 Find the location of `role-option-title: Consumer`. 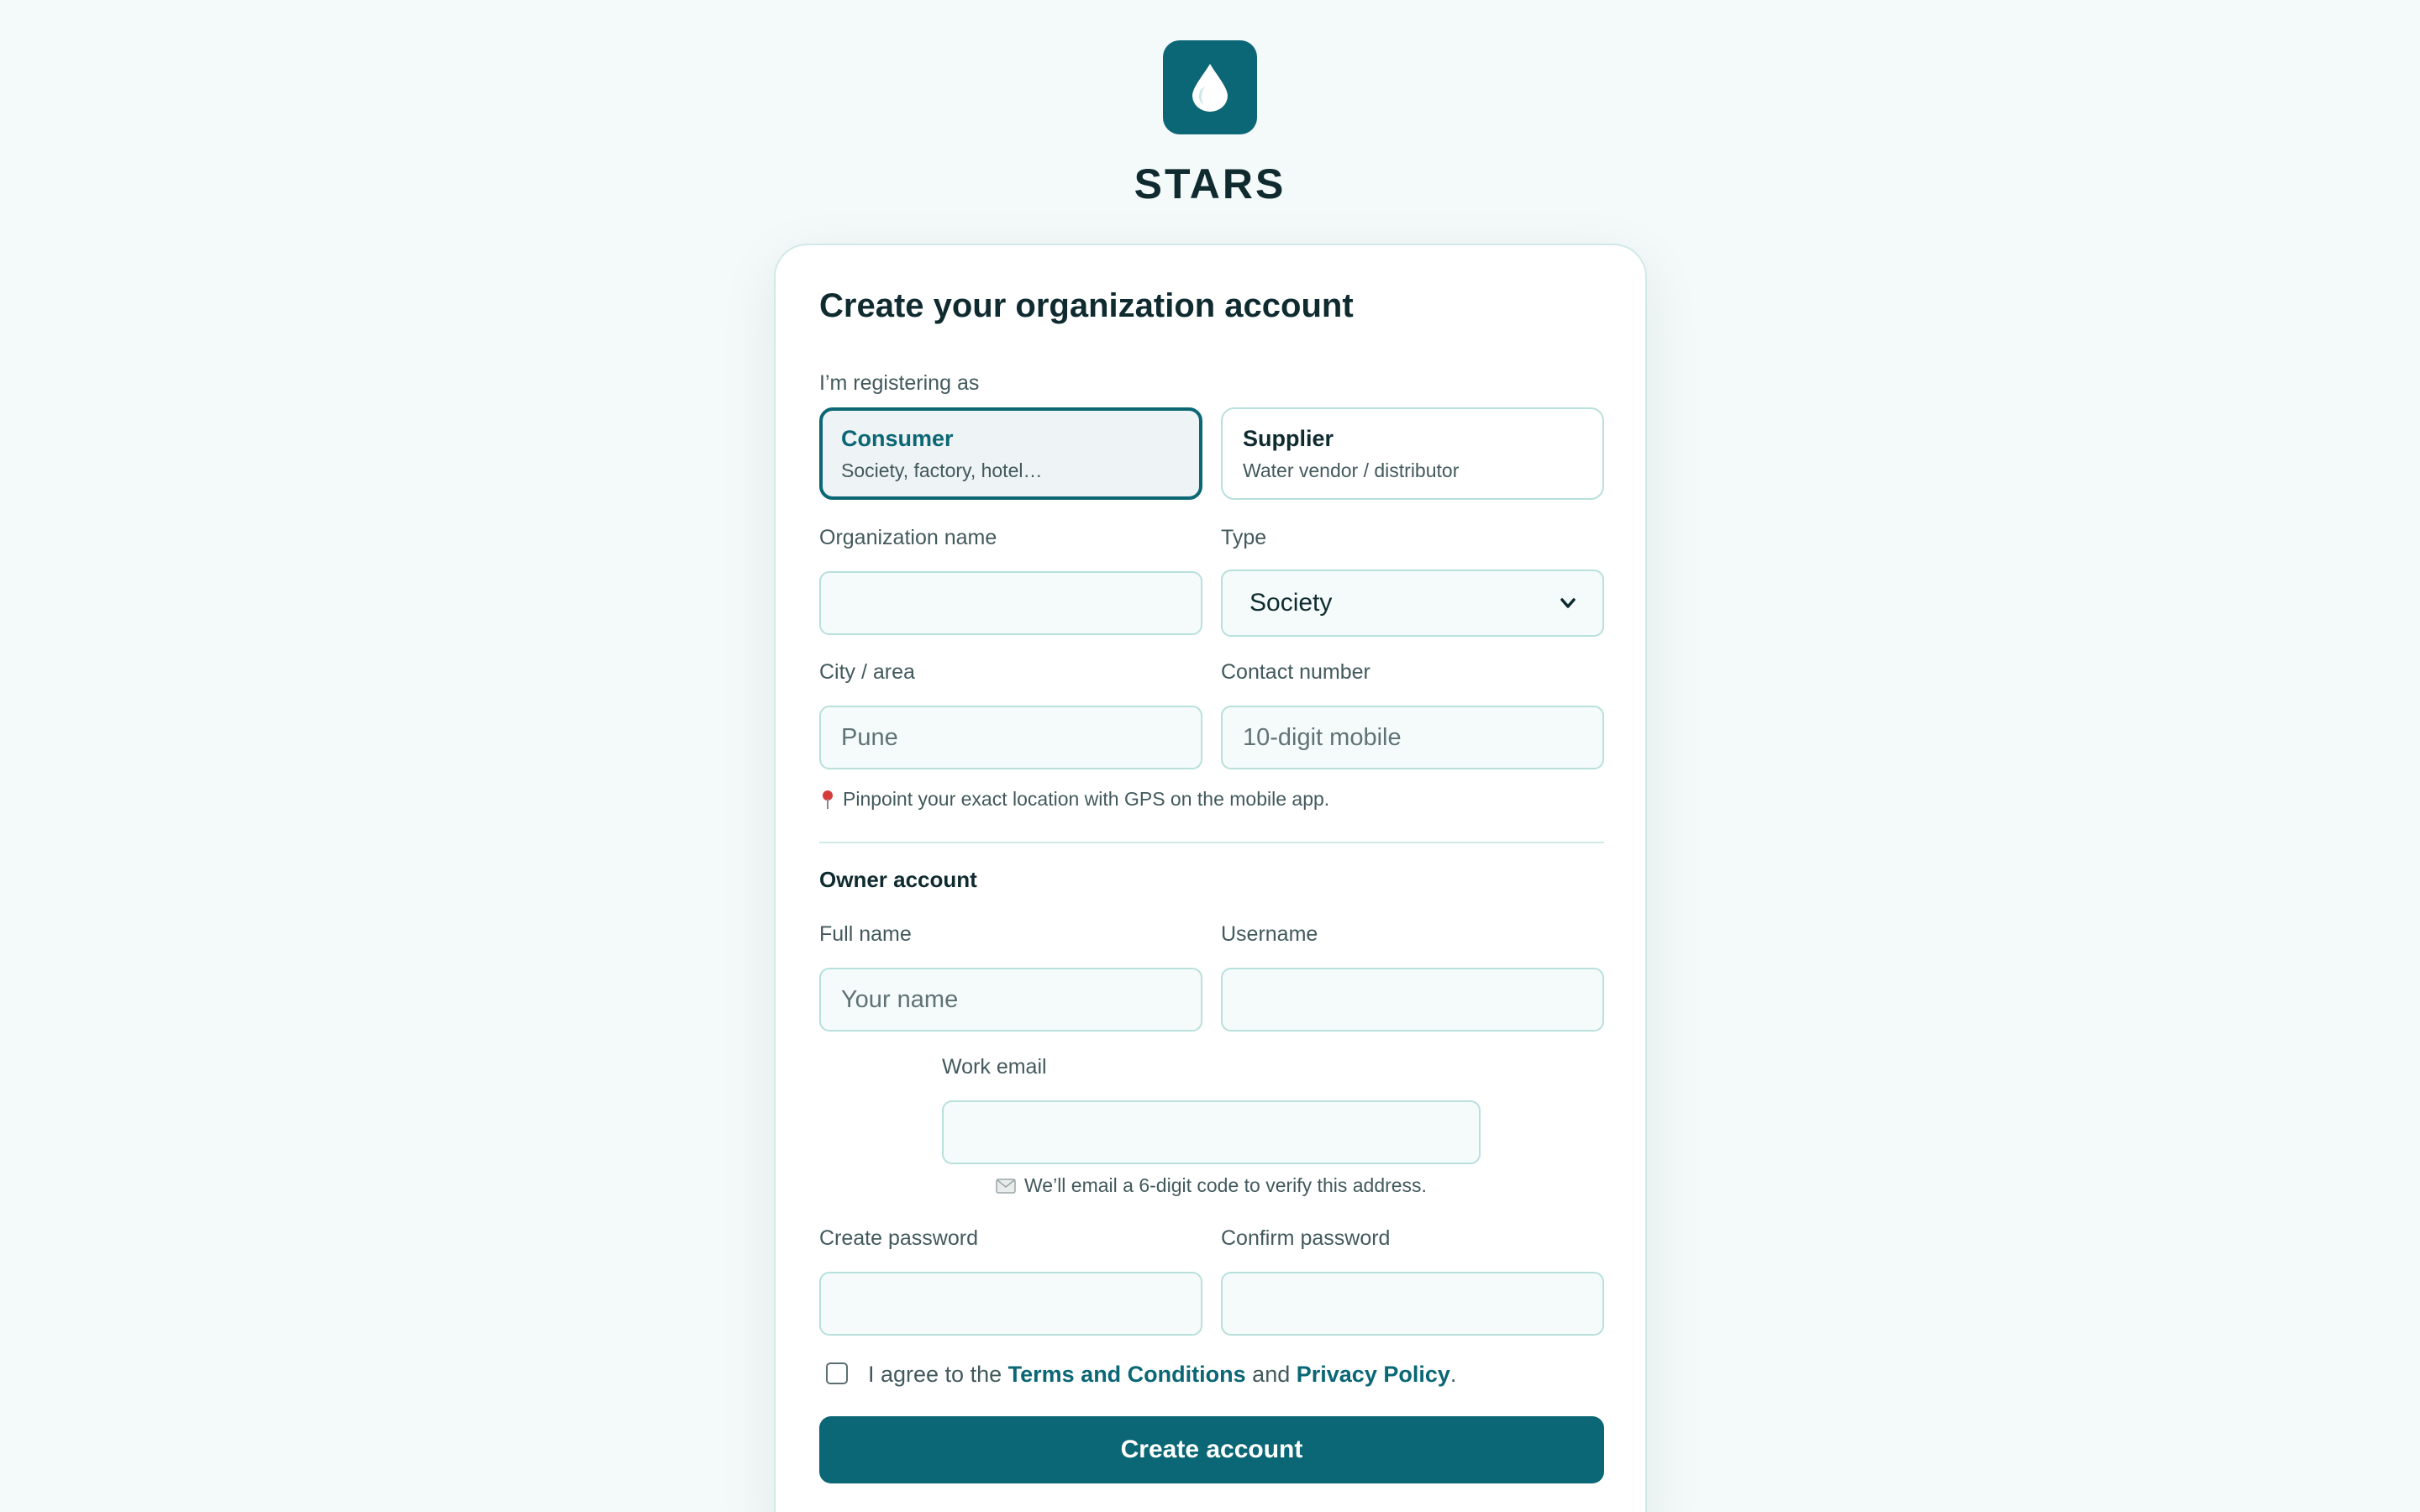

role-option-title: Consumer is located at coordinates (898, 438).